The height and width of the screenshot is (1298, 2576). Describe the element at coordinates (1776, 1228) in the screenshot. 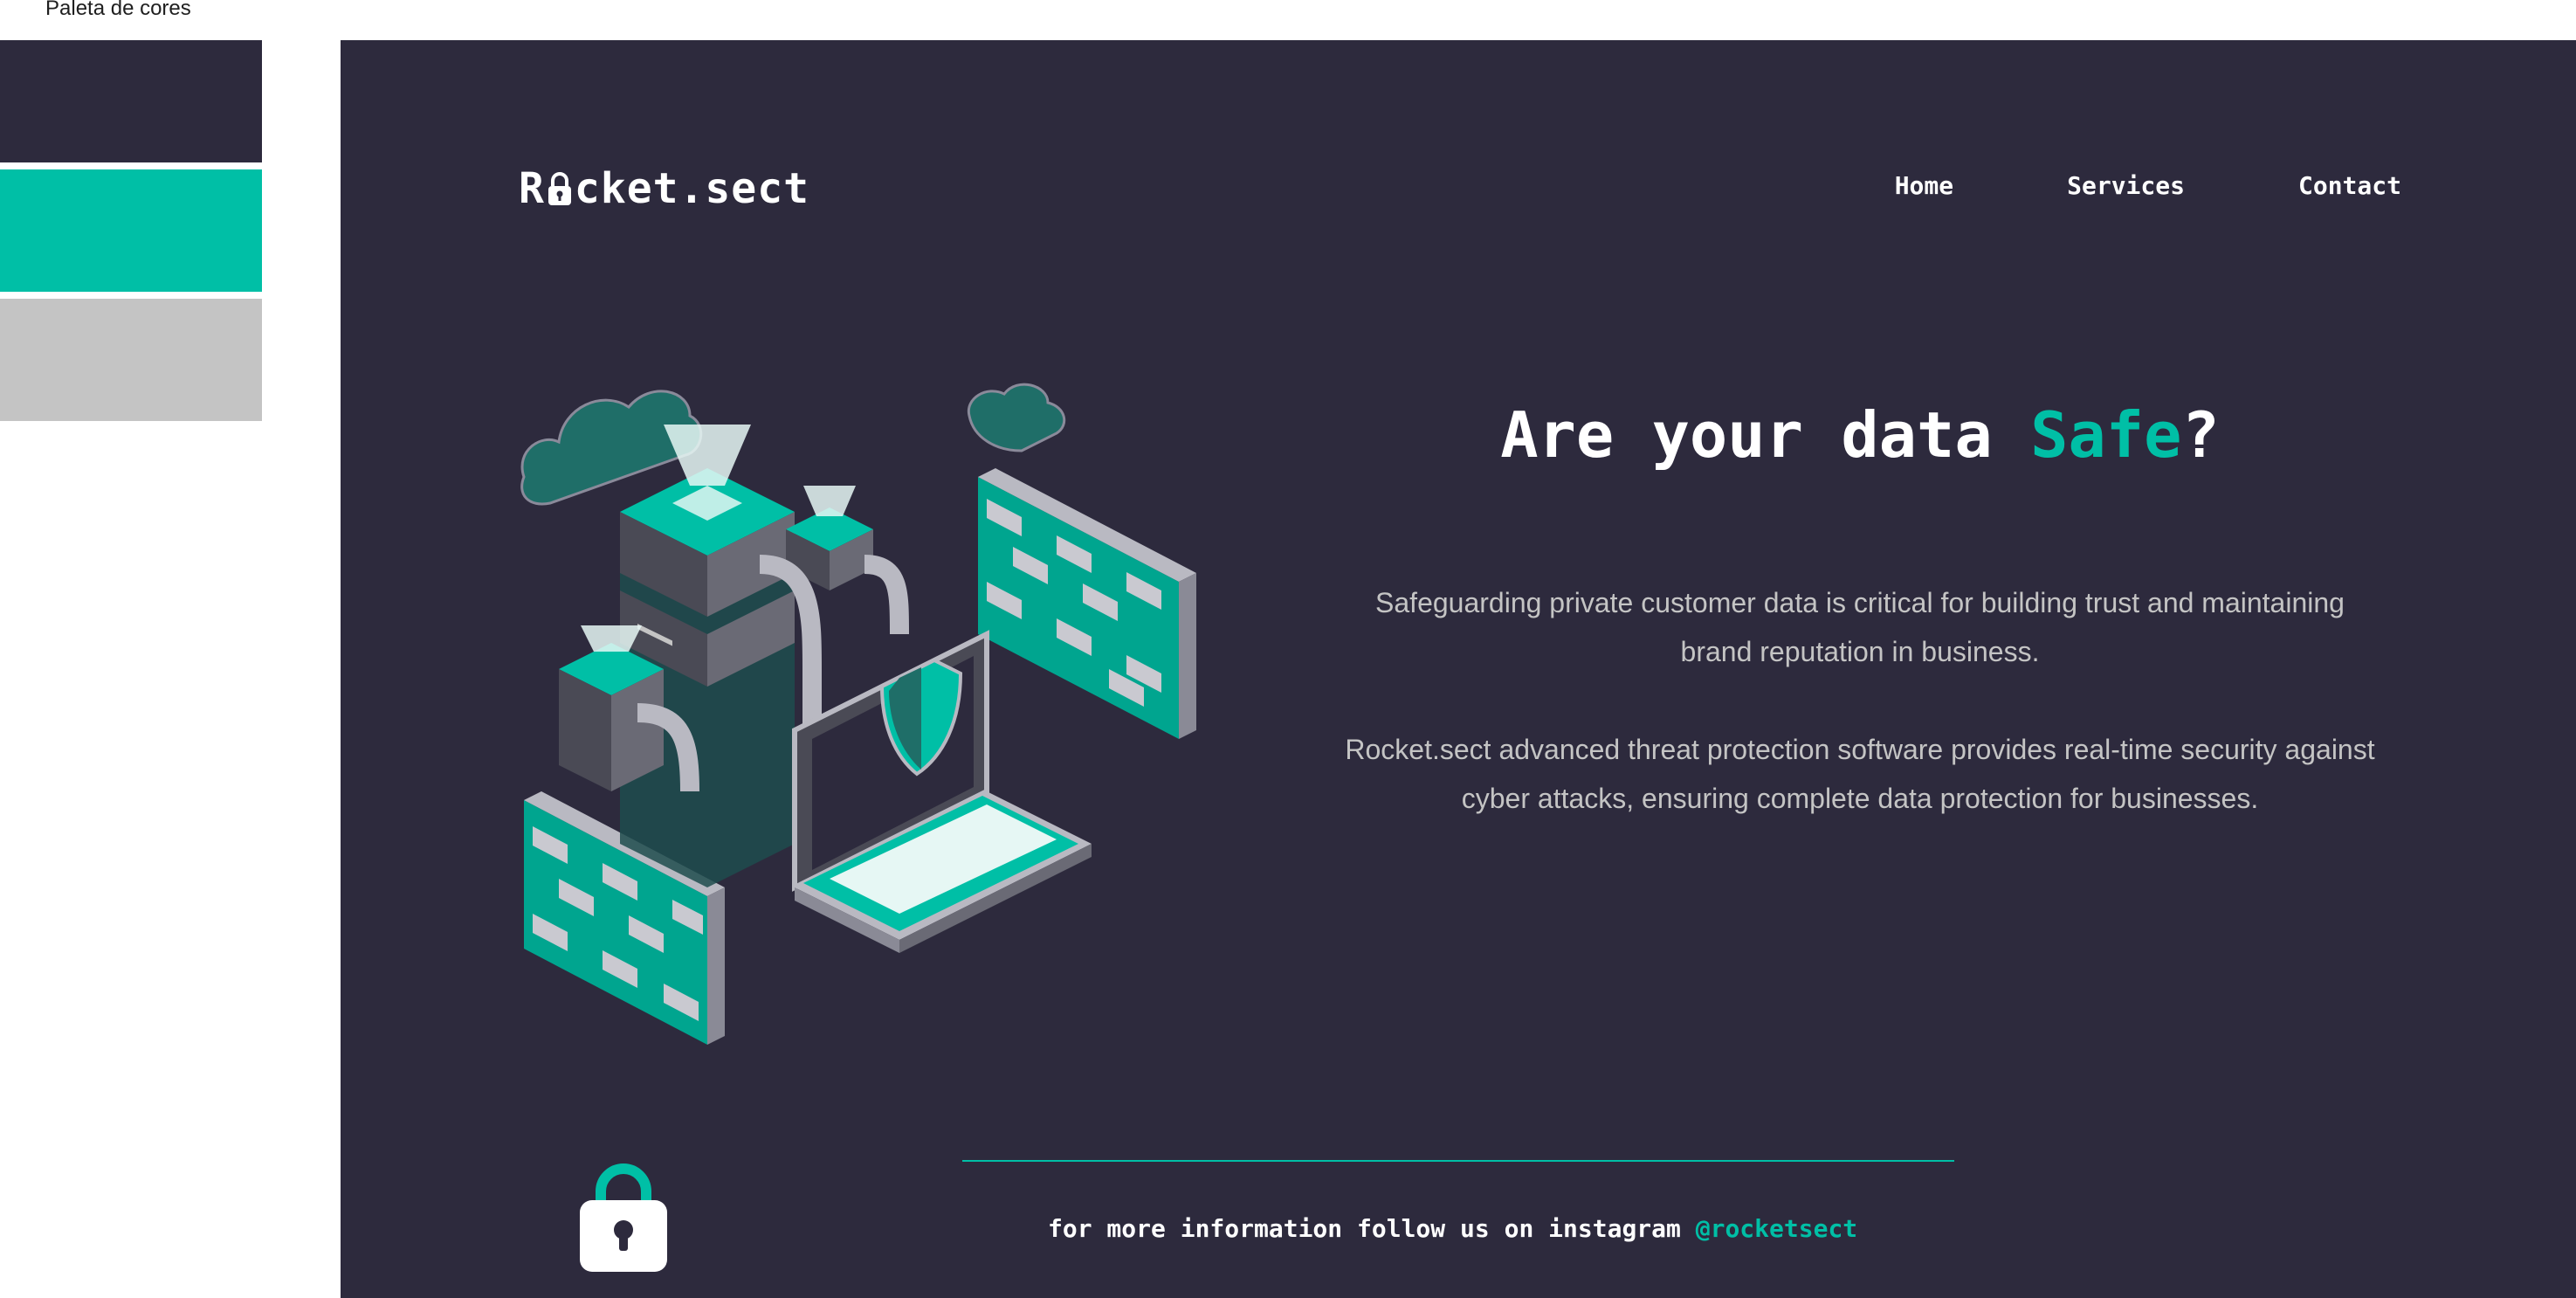

I see `instagram-handle-link: @rocketsect` at that location.